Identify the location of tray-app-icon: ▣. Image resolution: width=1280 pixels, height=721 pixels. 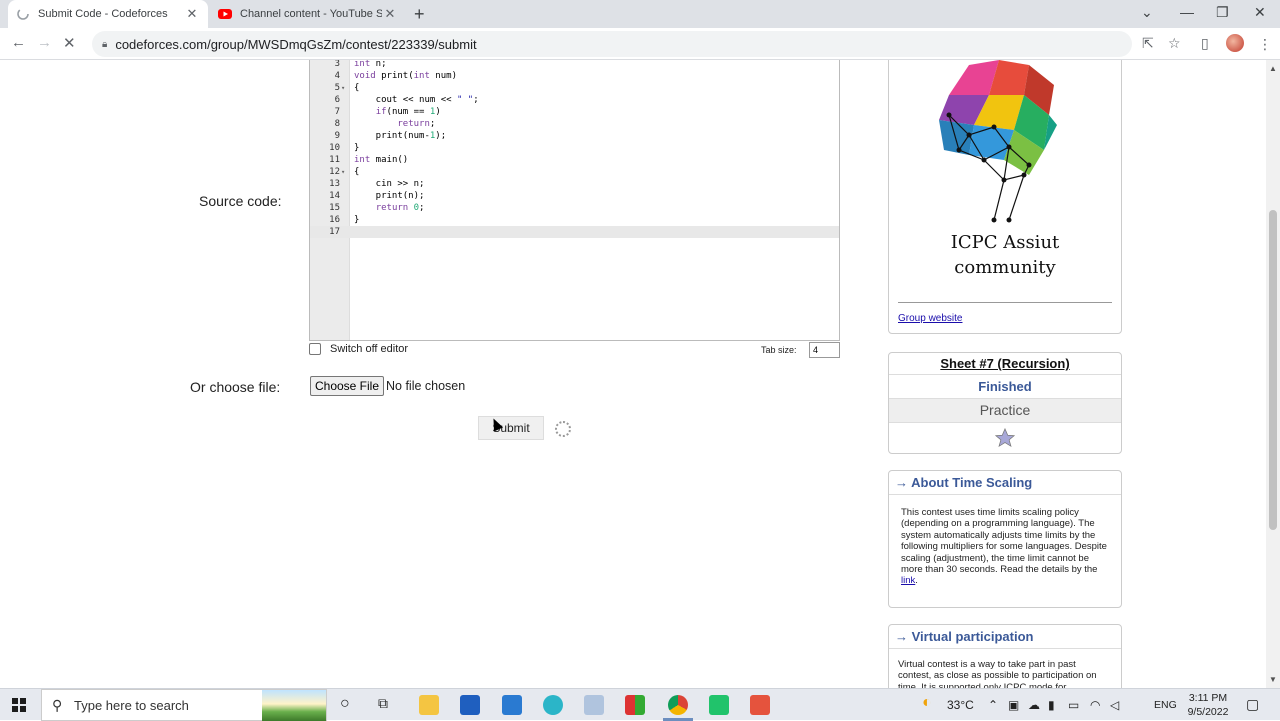
(1013, 705).